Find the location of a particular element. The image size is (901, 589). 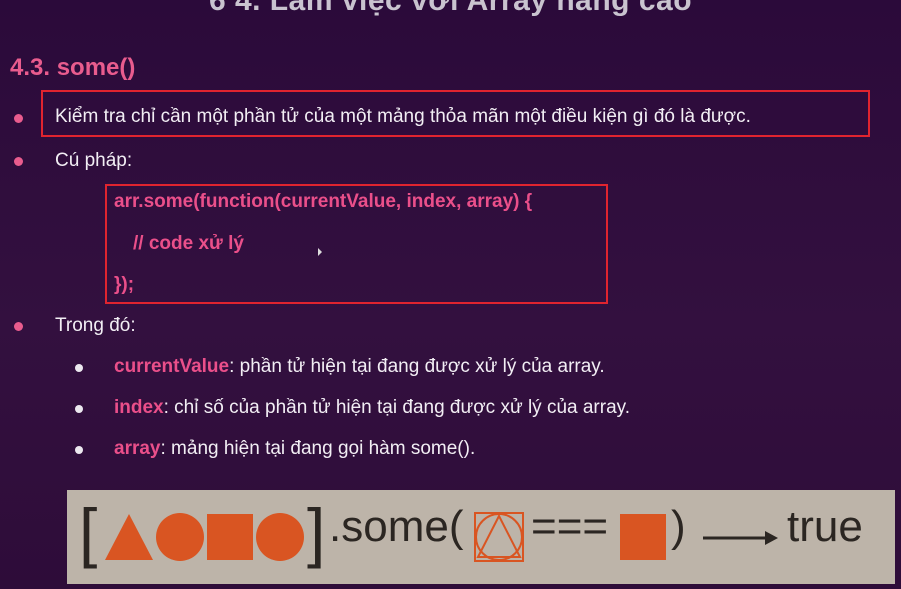

syntax-label: Cú pháp: is located at coordinates (94, 160).